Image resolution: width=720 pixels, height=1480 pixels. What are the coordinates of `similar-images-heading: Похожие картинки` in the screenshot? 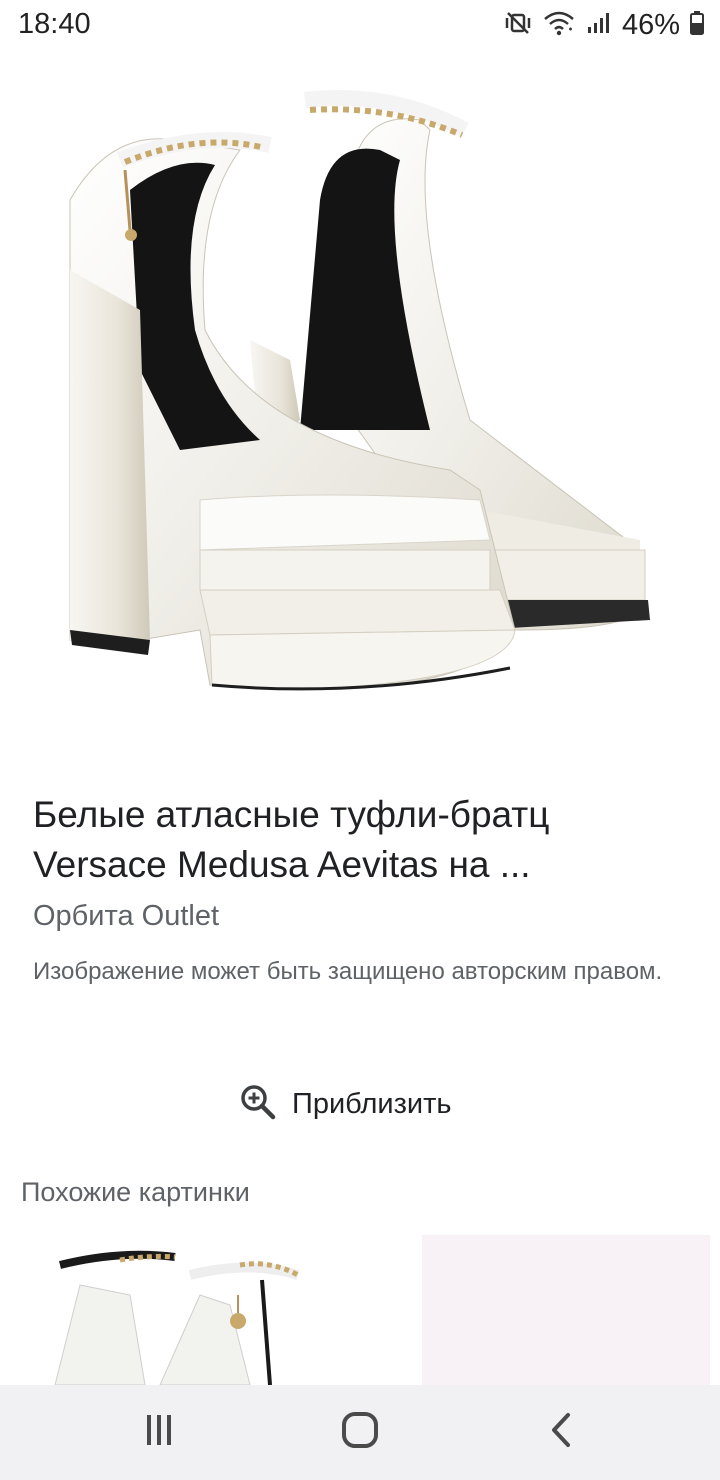 It's located at (135, 1192).